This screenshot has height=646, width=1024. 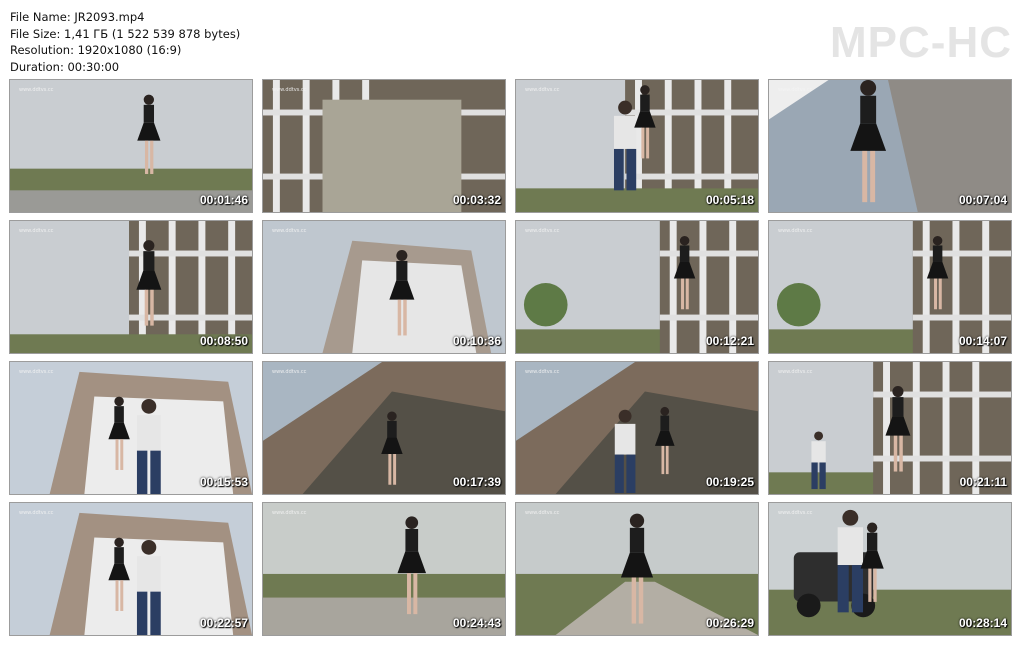 I want to click on thumbnail-frame: www.ddtvs.cc 00:19:25, so click(x=637, y=428).